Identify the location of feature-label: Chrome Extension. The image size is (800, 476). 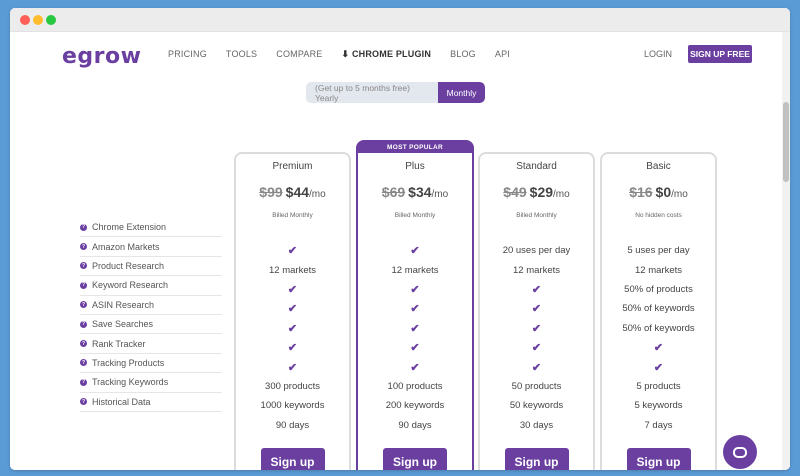
(129, 227).